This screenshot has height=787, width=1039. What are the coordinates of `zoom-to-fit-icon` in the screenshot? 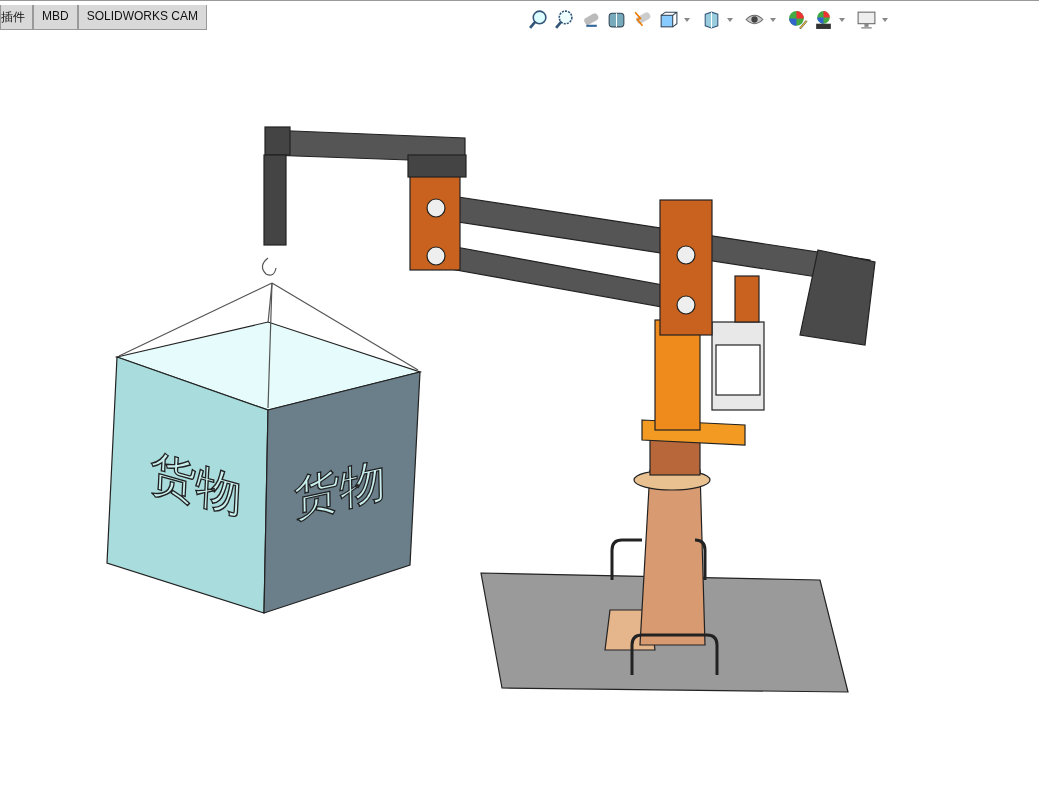 It's located at (538, 19).